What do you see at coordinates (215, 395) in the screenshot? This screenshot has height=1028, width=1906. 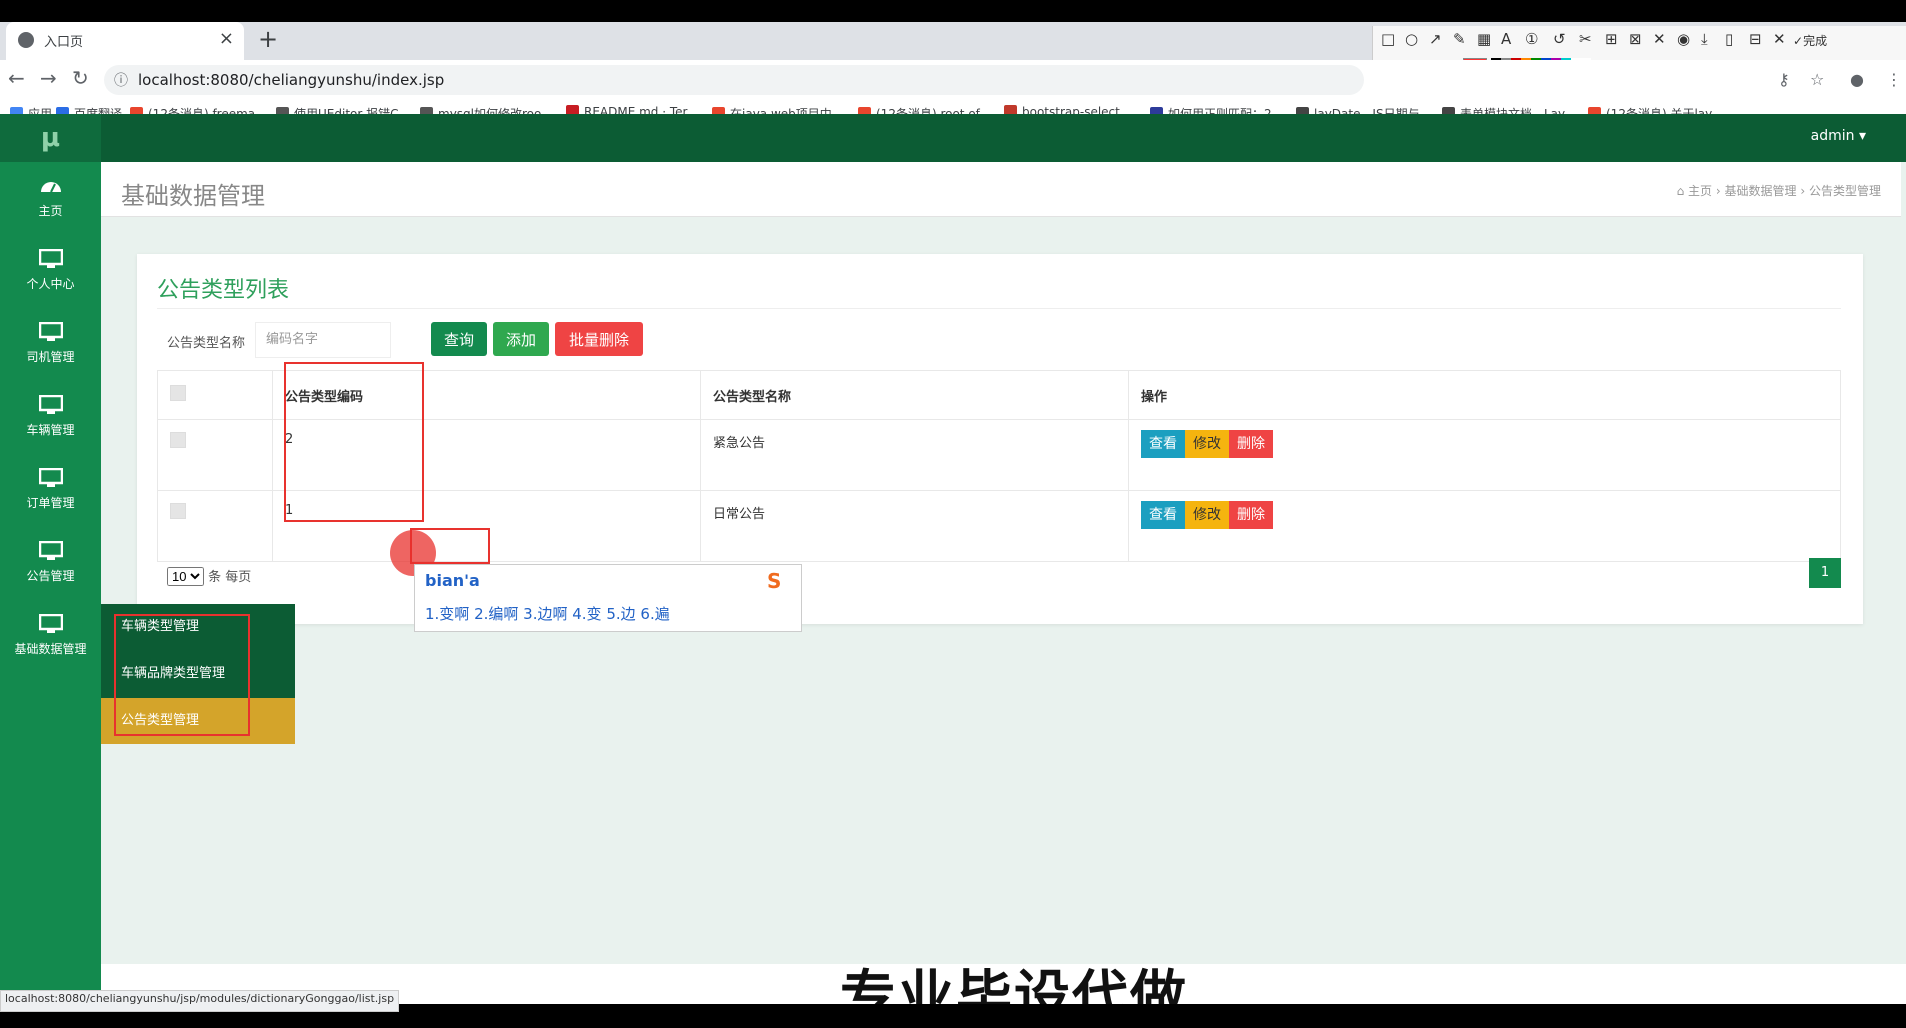 I see `select-all-cell` at bounding box center [215, 395].